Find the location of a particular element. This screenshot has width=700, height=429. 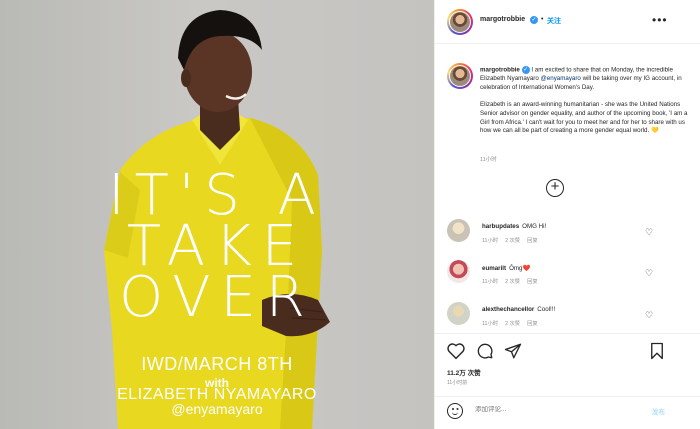

author-avatar is located at coordinates (460, 22).